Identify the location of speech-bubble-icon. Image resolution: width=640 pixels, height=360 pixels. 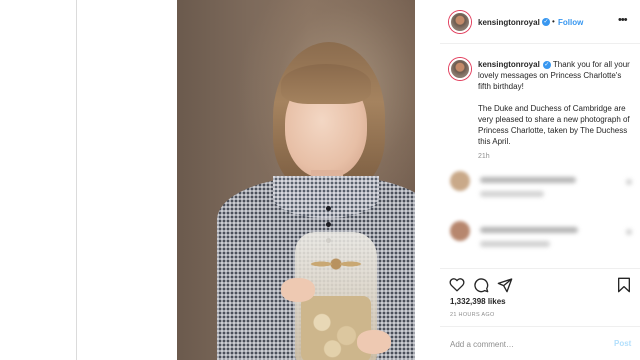
(481, 285).